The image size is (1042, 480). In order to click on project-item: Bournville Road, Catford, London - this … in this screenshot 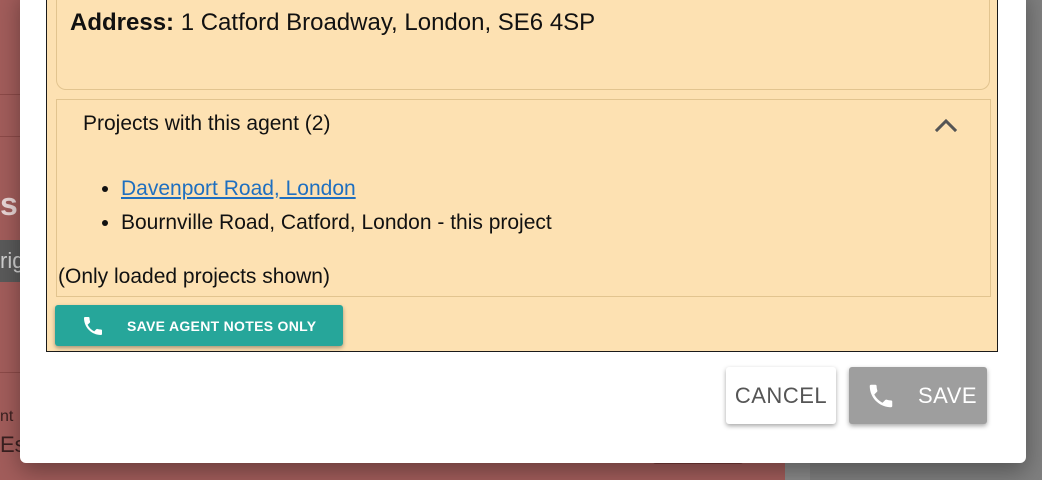, I will do `click(336, 227)`.